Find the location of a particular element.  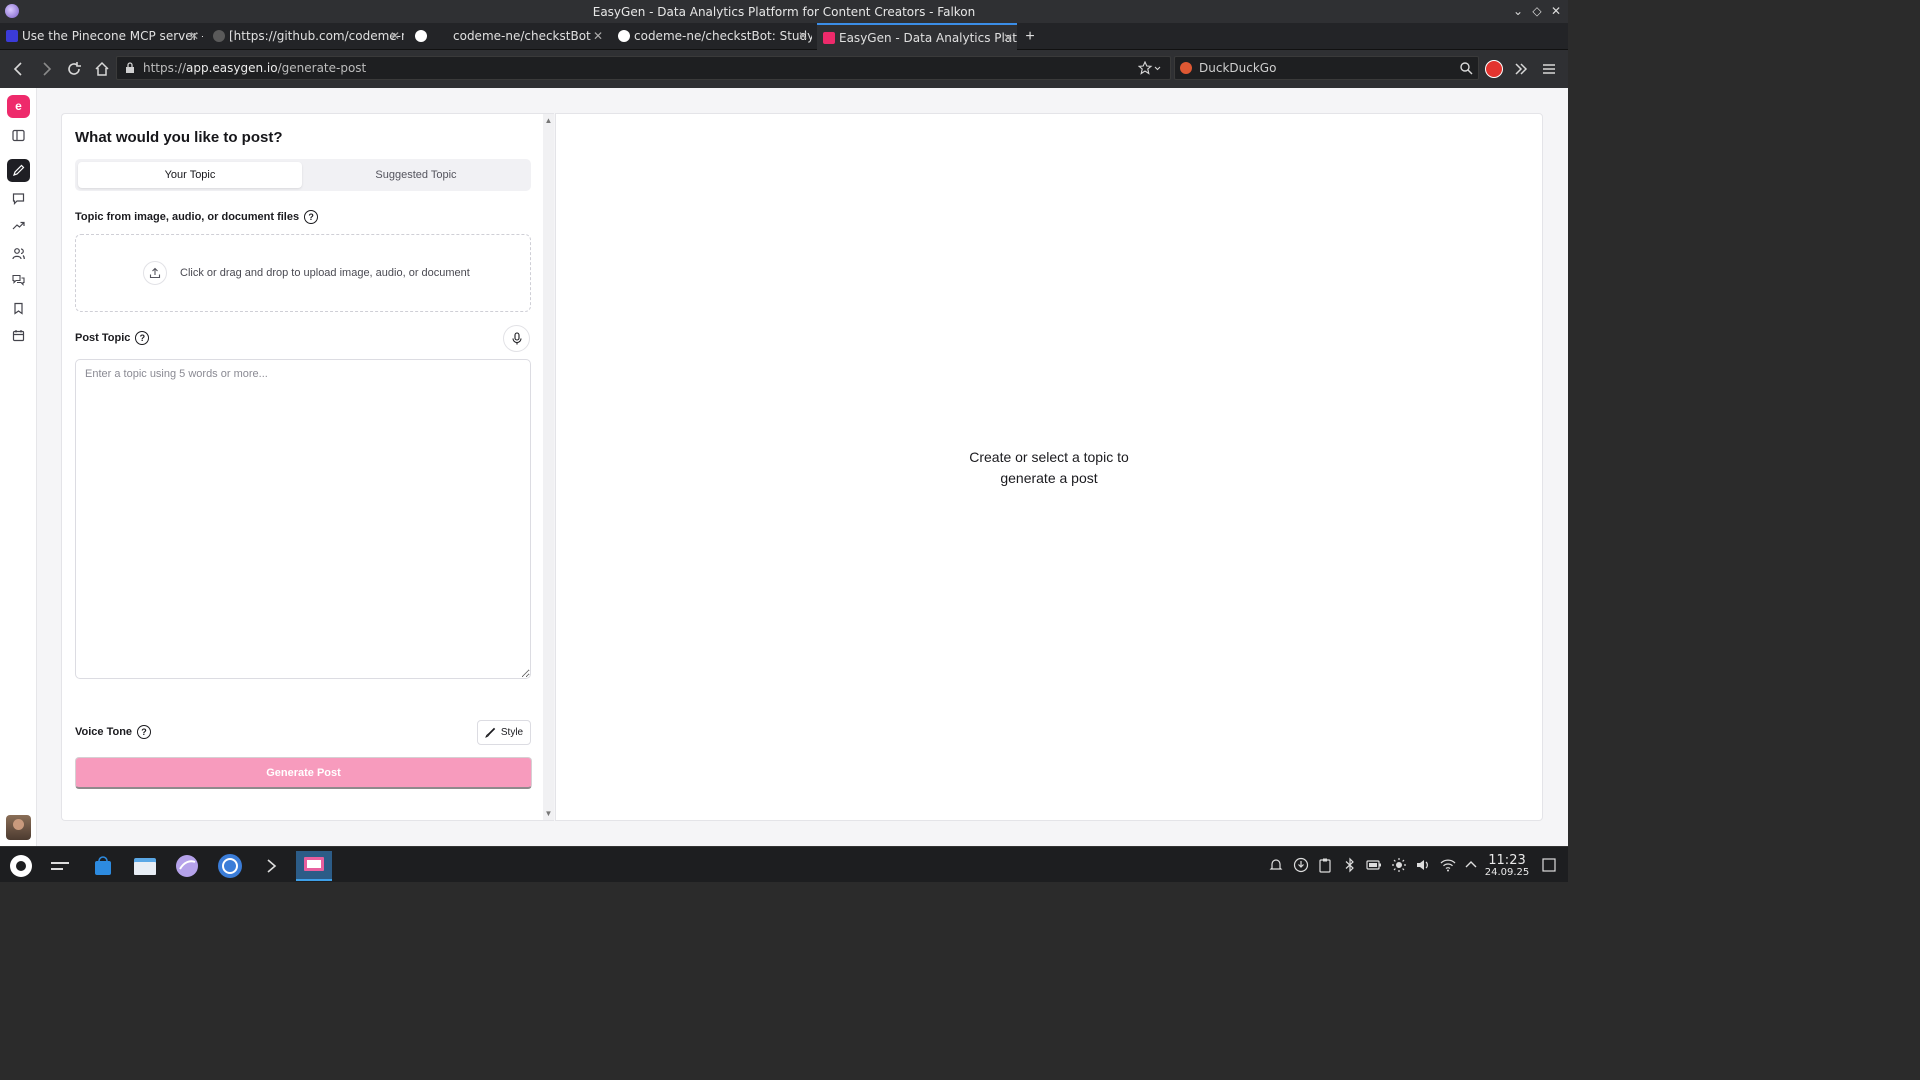

adblock-icon is located at coordinates (1494, 69).